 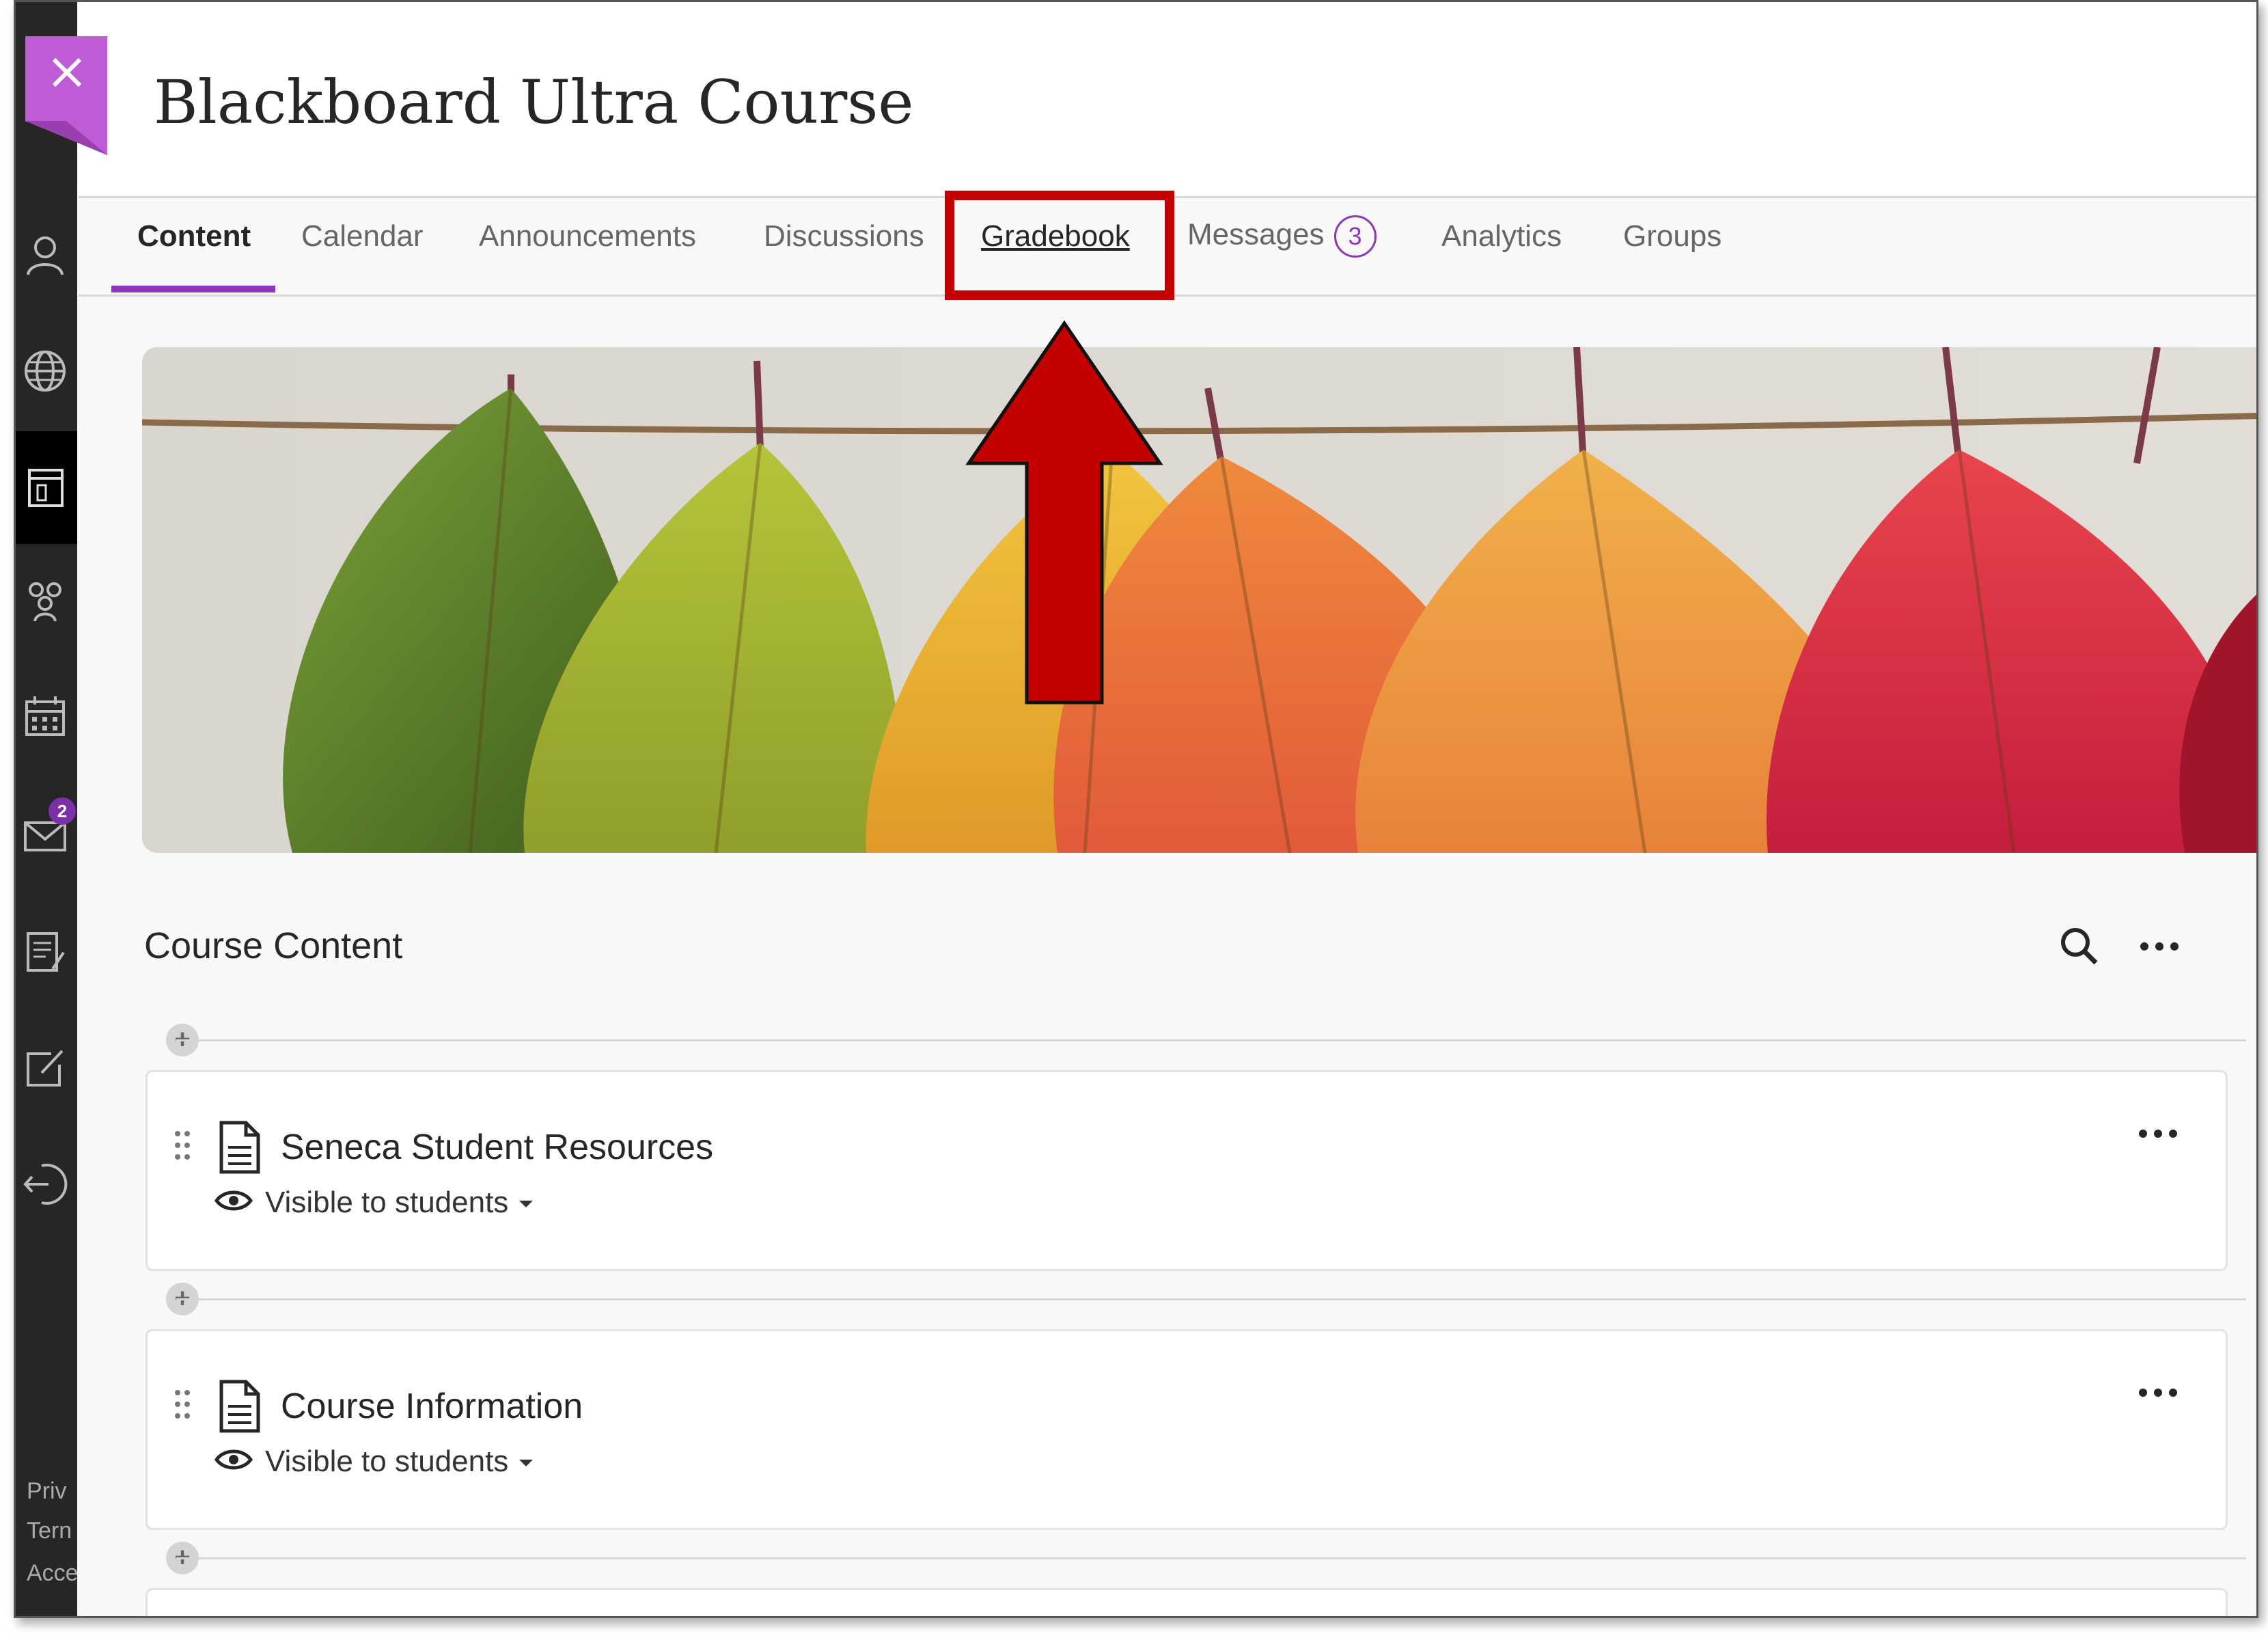 I want to click on tab-content: Content, so click(x=194, y=236).